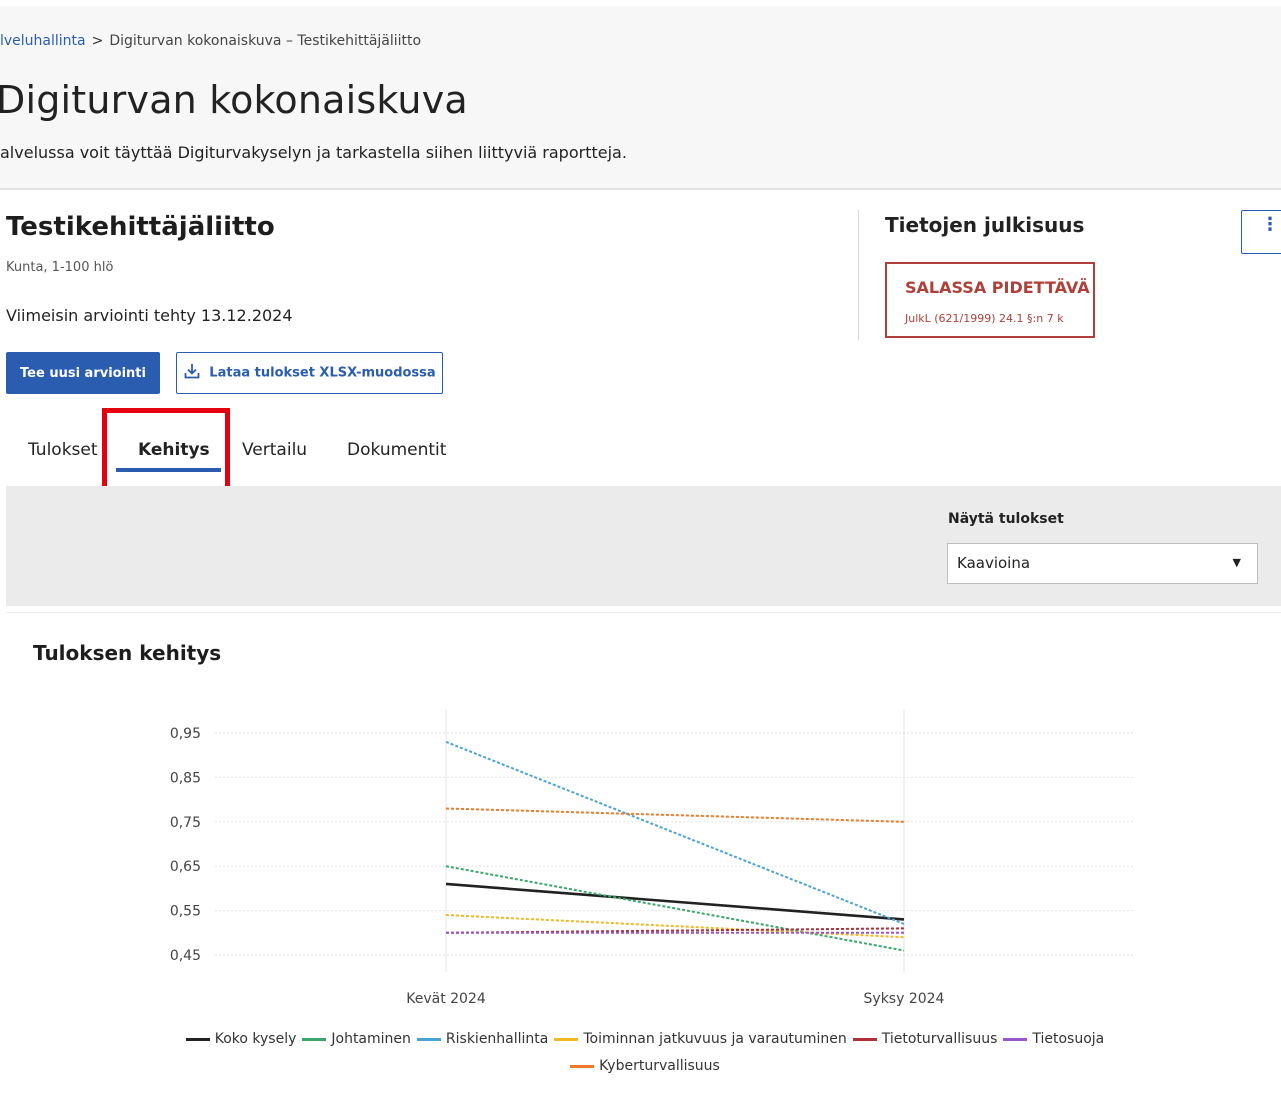 The height and width of the screenshot is (1094, 1281). I want to click on y-tick-label: 0,55, so click(185, 912).